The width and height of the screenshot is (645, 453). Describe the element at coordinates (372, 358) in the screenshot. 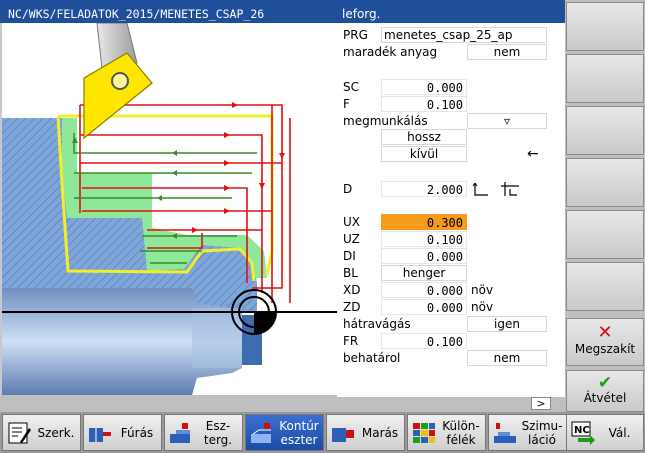

I see `behatarol-label: behatárol` at that location.